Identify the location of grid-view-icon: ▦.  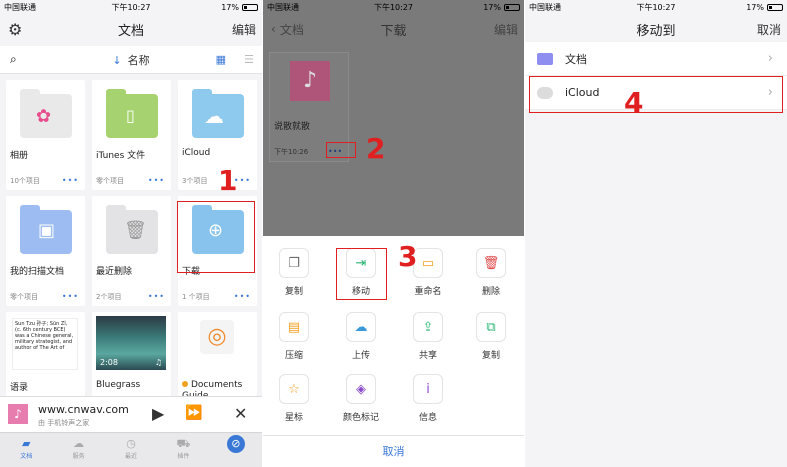
(221, 59).